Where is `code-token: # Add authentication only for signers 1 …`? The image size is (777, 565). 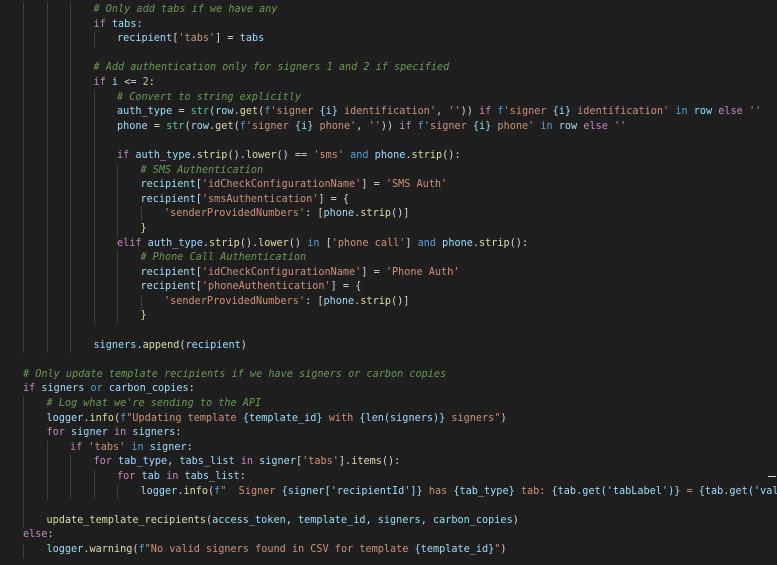 code-token: # Add authentication only for signers 1 … is located at coordinates (271, 68).